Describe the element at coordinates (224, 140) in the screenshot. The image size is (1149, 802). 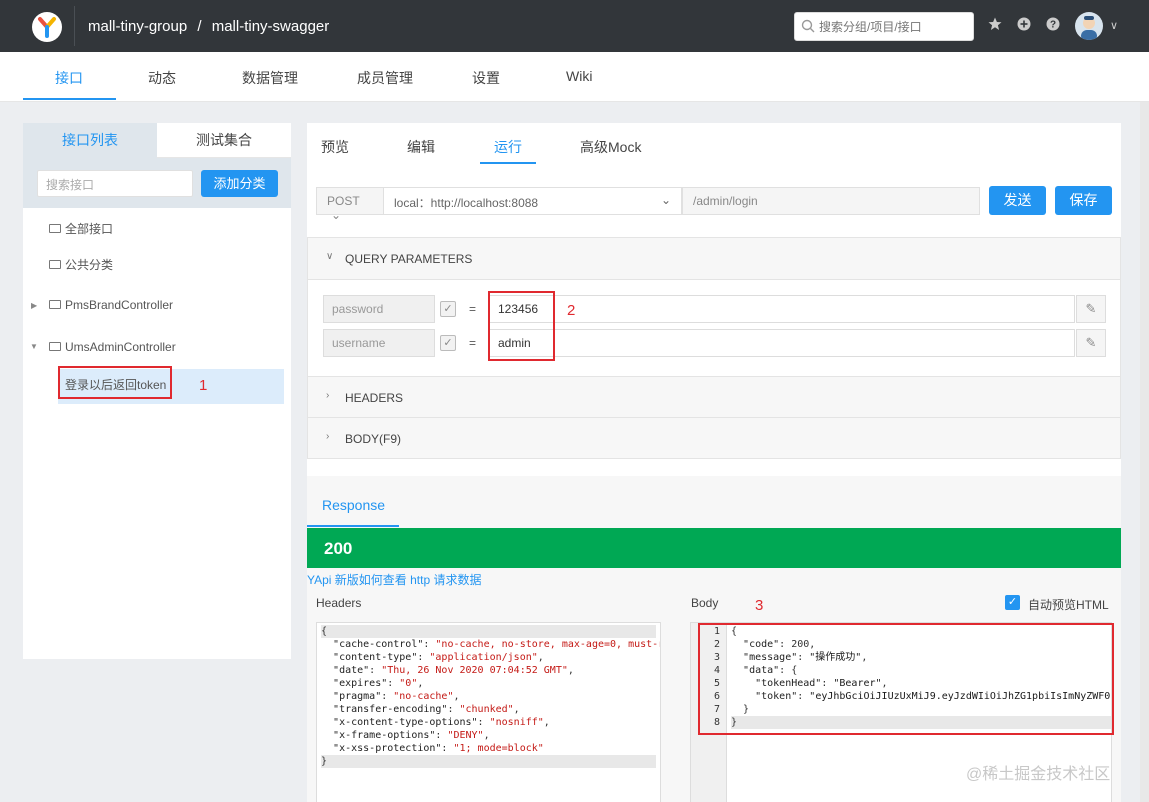
I see `tab-test-collection: 测试集合` at that location.